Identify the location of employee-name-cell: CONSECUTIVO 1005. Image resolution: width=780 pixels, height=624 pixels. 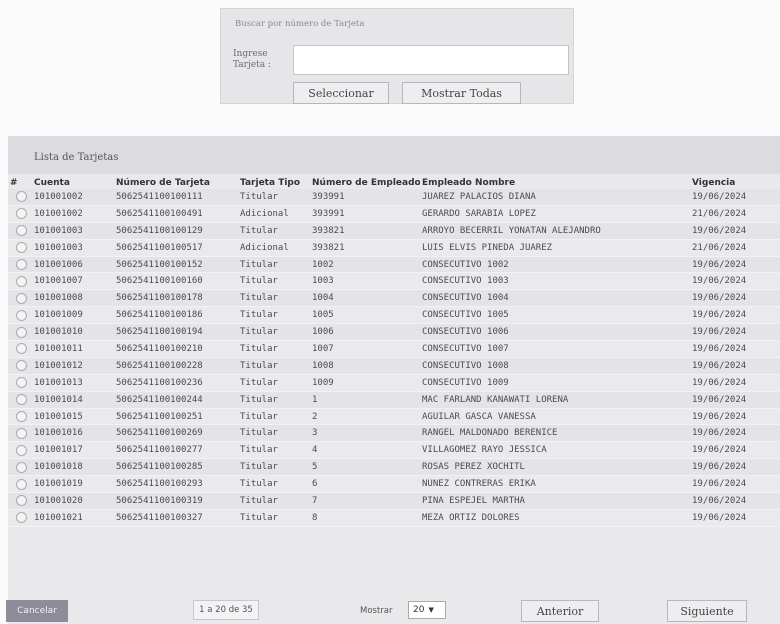
(555, 315).